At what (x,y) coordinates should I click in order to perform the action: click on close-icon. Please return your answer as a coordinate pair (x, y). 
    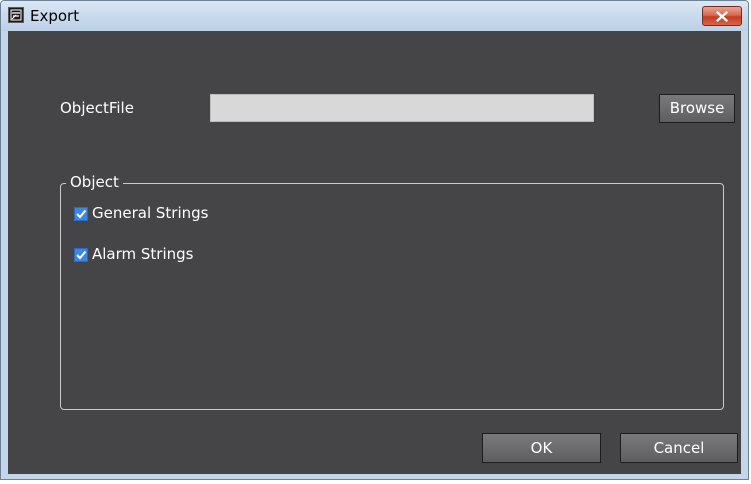
    Looking at the image, I should click on (722, 16).